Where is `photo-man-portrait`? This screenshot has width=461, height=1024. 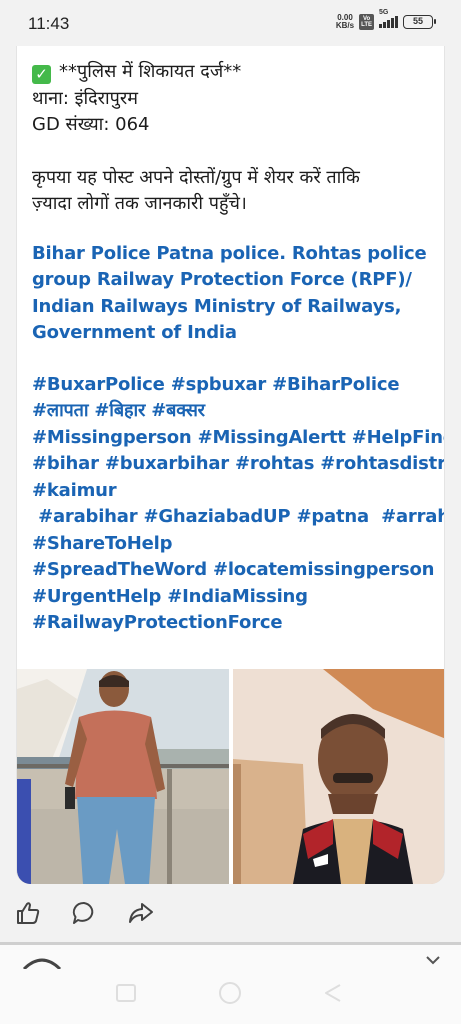
photo-man-portrait is located at coordinates (338, 776).